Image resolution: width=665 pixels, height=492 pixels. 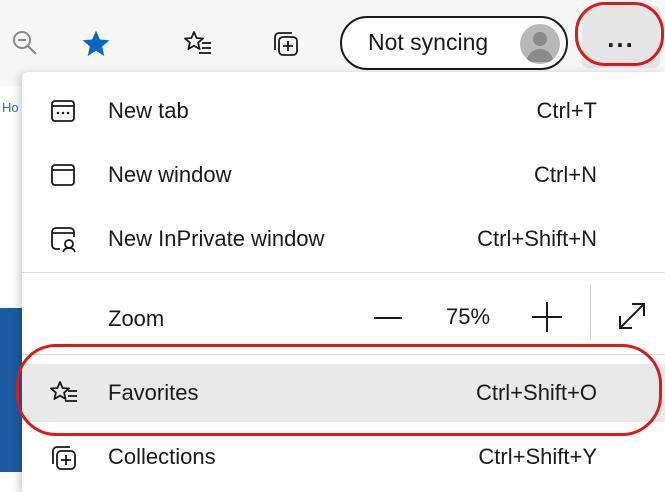 What do you see at coordinates (96, 44) in the screenshot?
I see `star-filled-icon` at bounding box center [96, 44].